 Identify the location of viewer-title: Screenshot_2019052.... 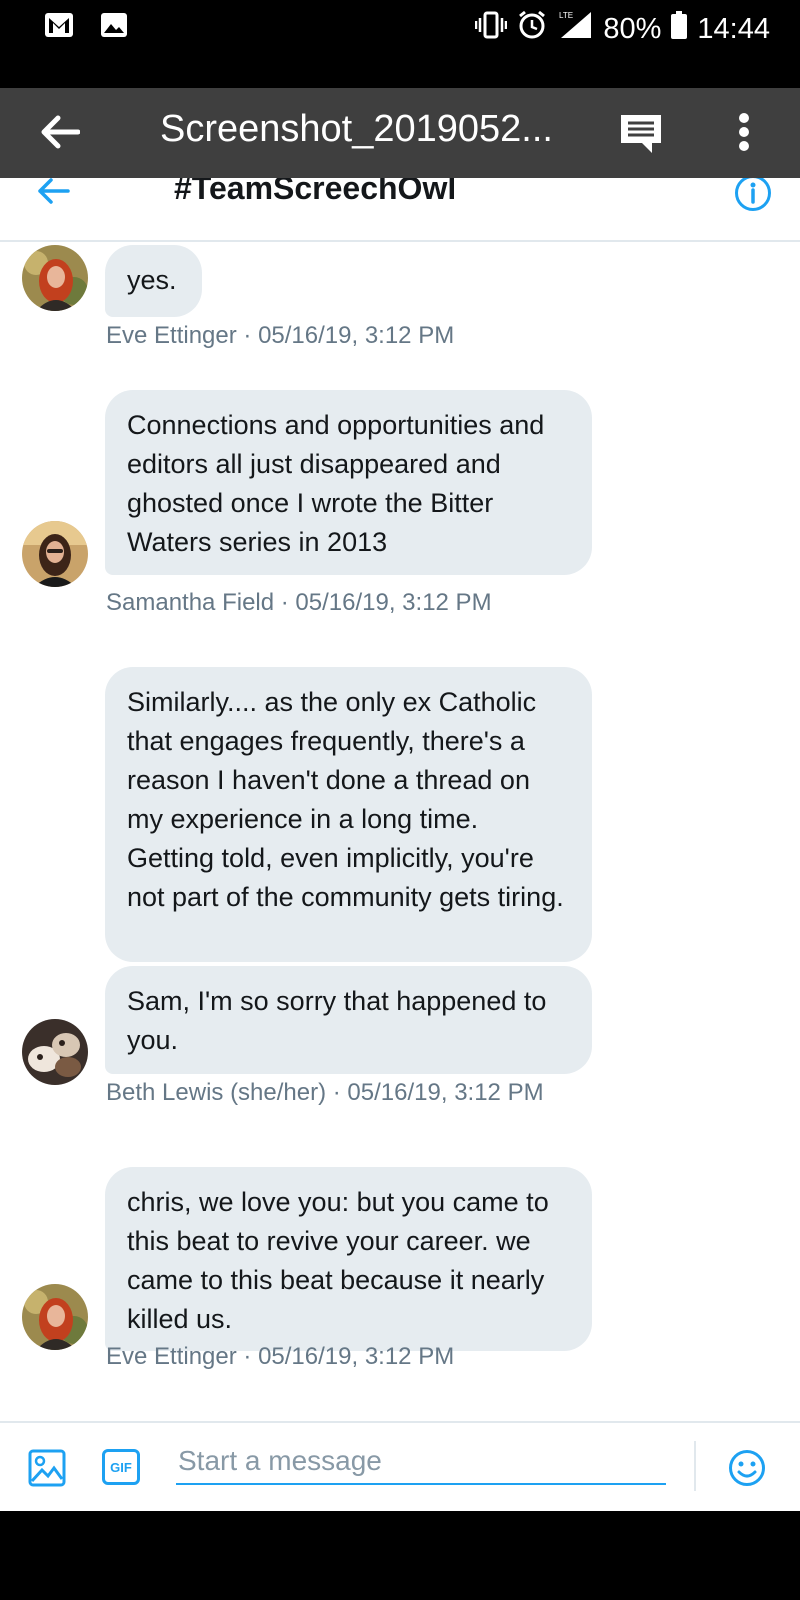
(356, 129).